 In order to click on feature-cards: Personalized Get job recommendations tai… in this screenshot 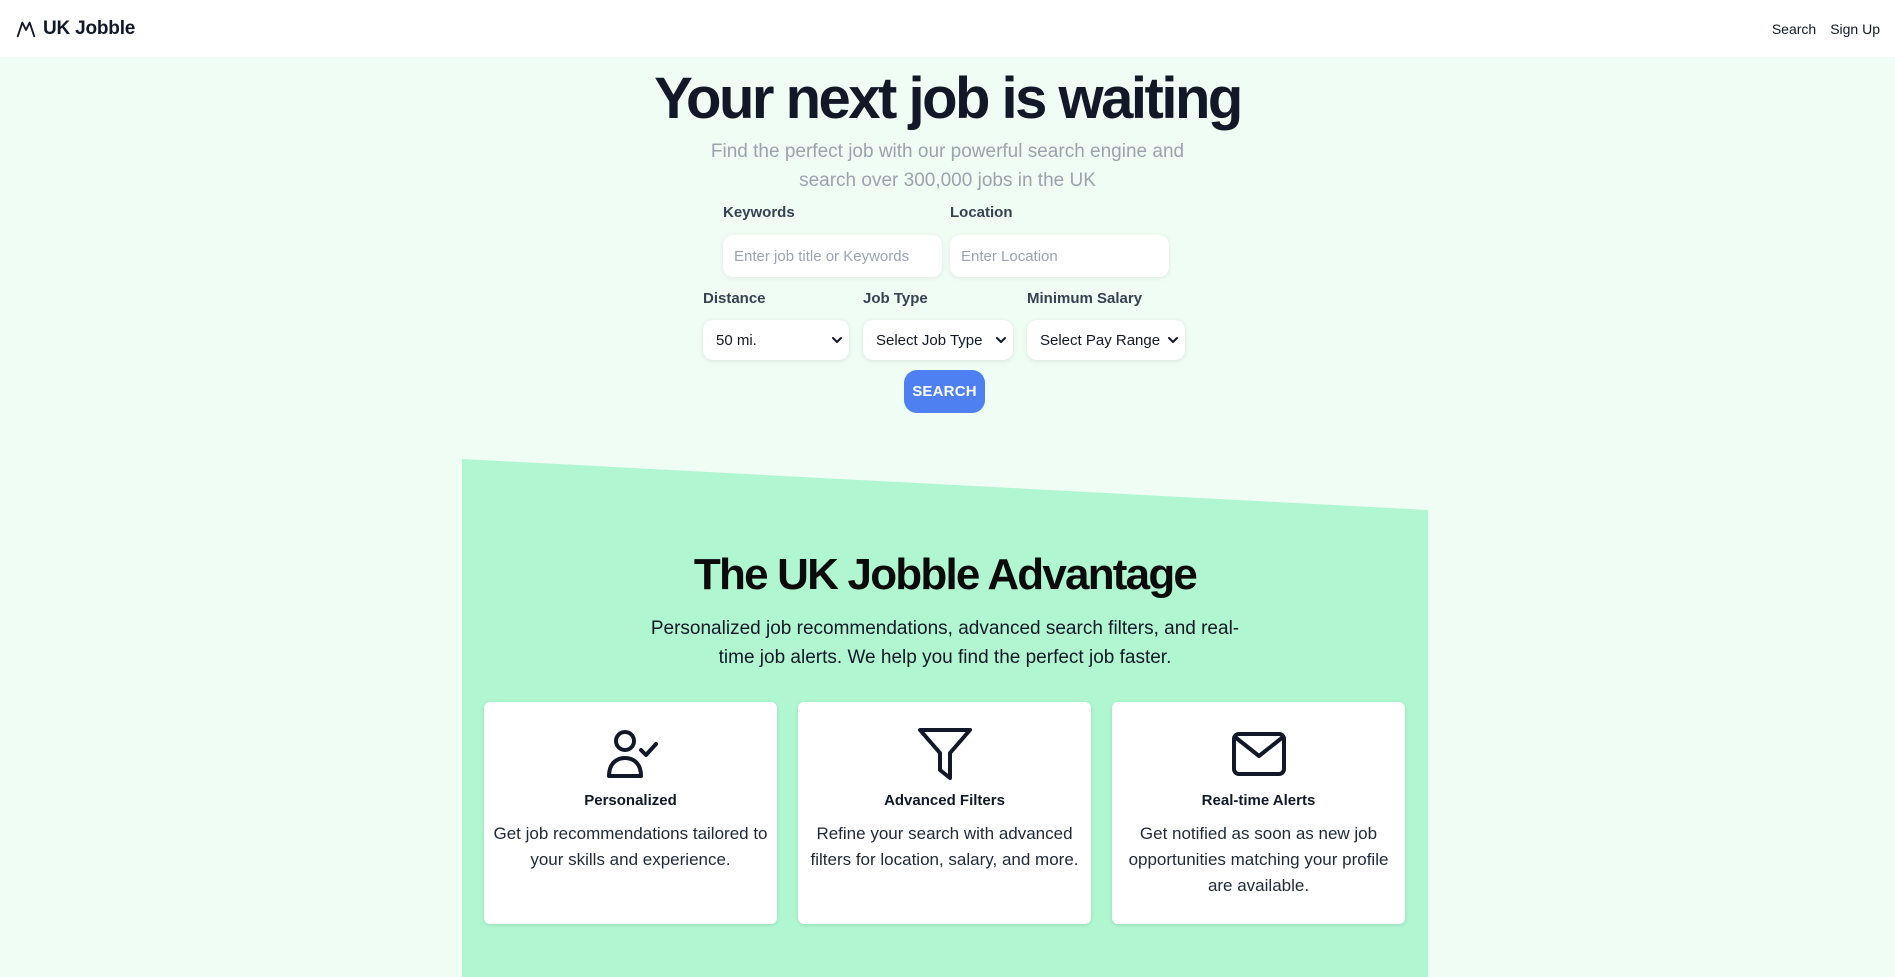, I will do `click(944, 813)`.